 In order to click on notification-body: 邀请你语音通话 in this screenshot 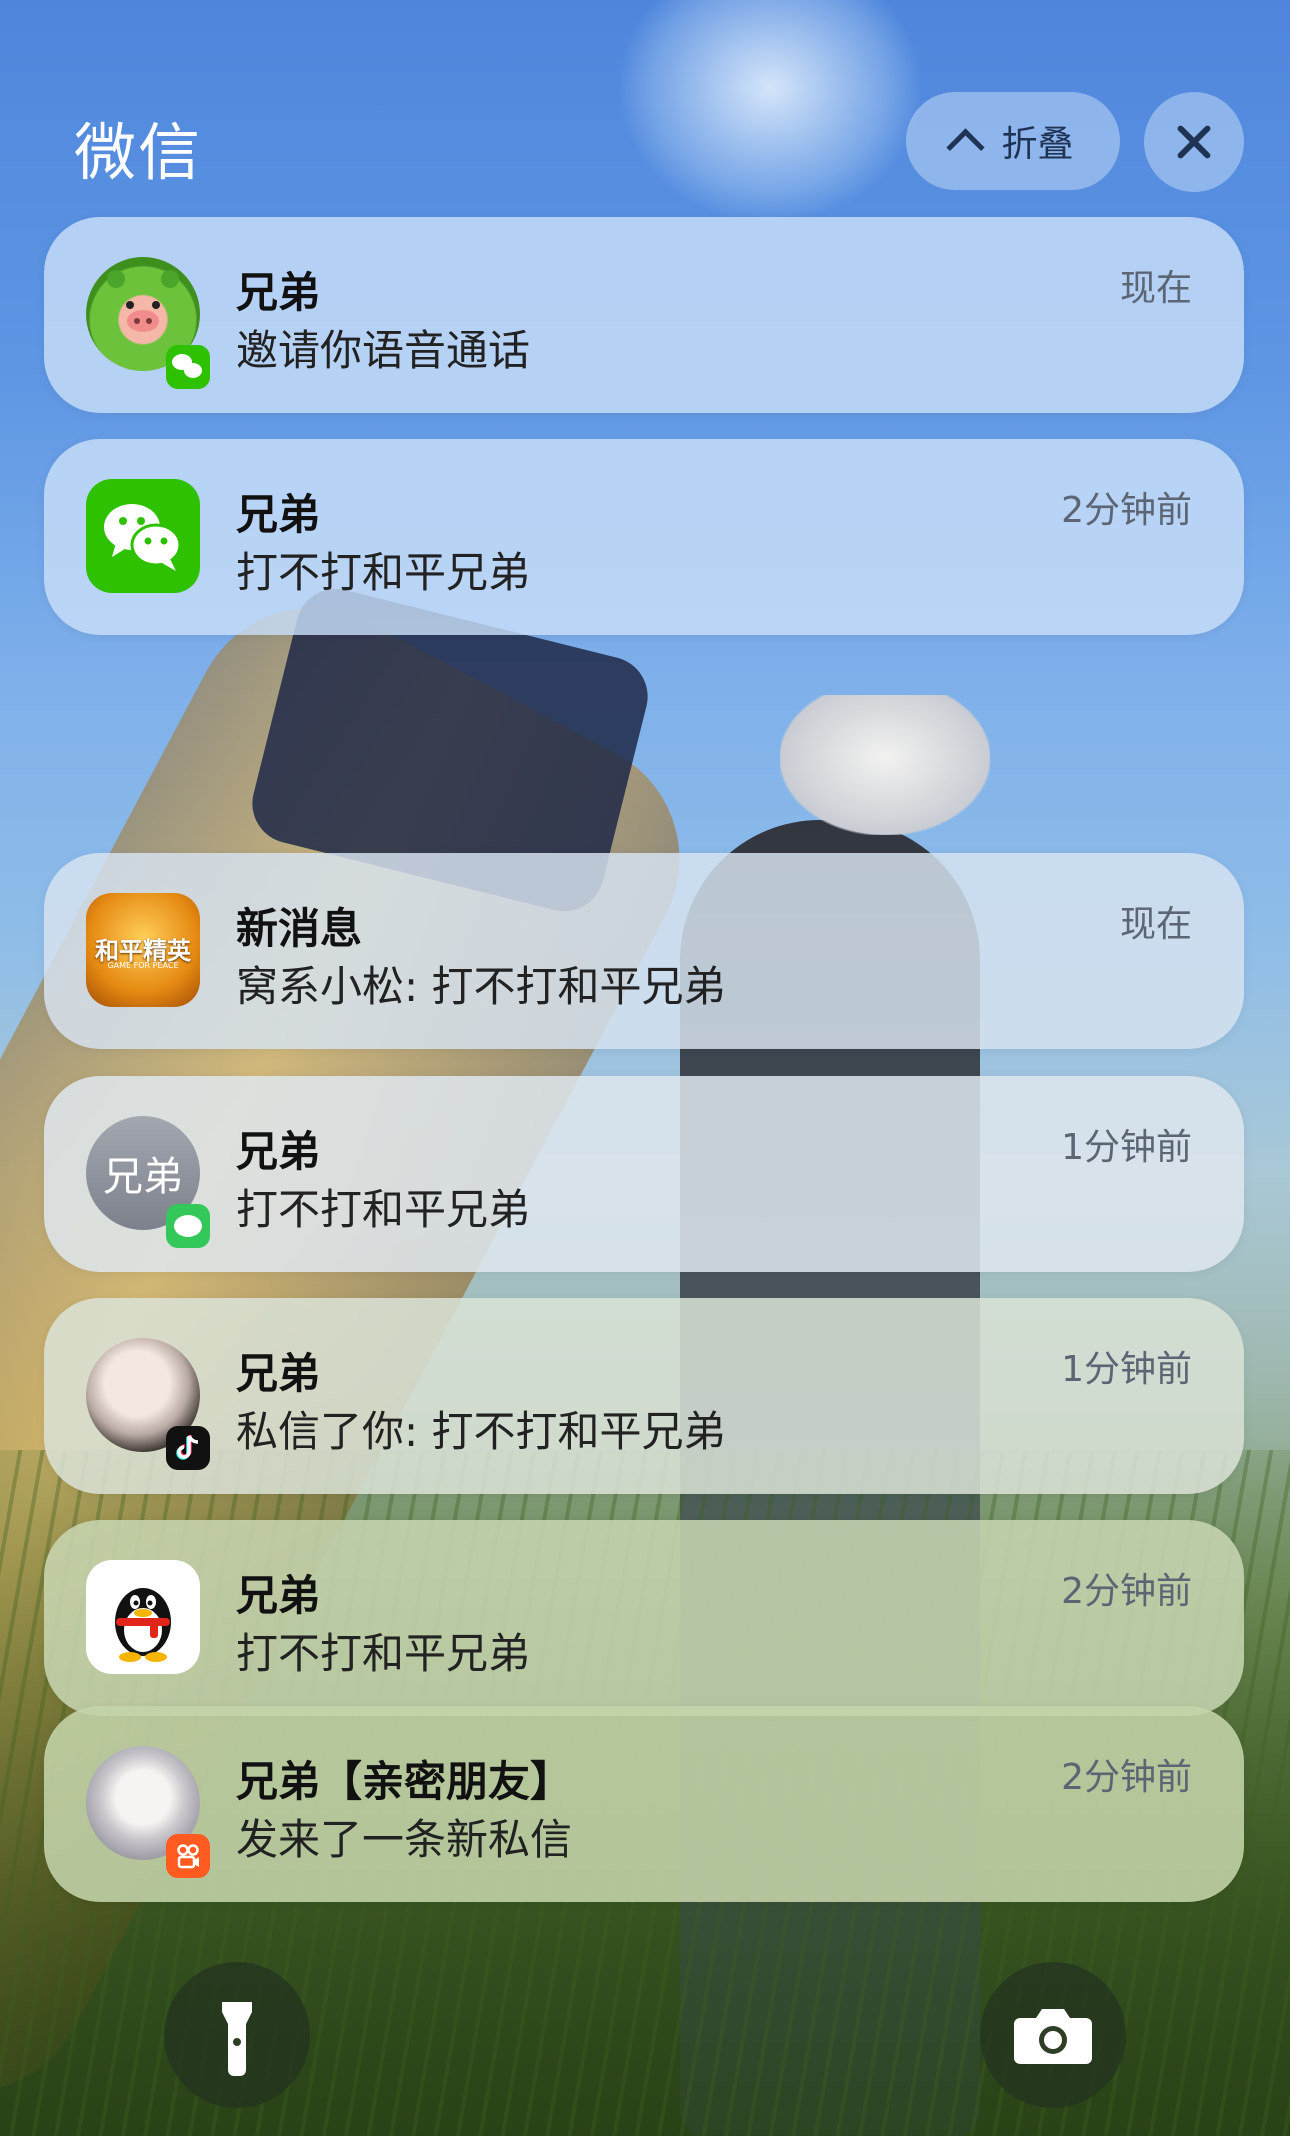, I will do `click(383, 350)`.